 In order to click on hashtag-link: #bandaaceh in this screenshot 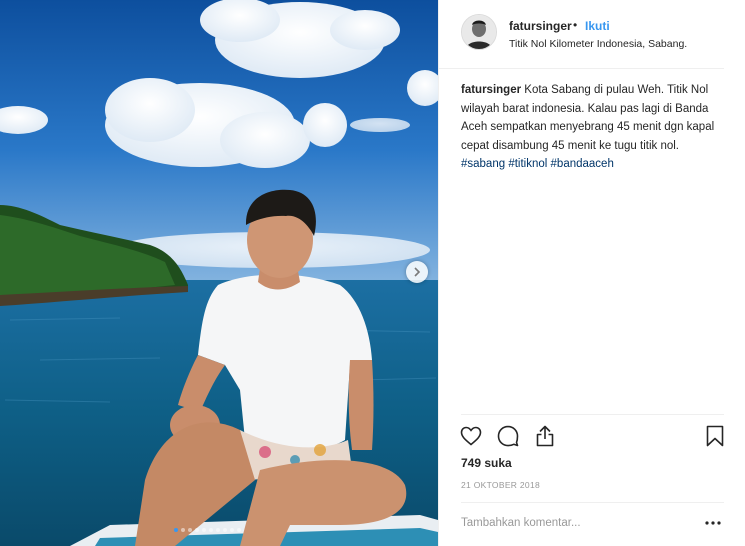, I will do `click(582, 164)`.